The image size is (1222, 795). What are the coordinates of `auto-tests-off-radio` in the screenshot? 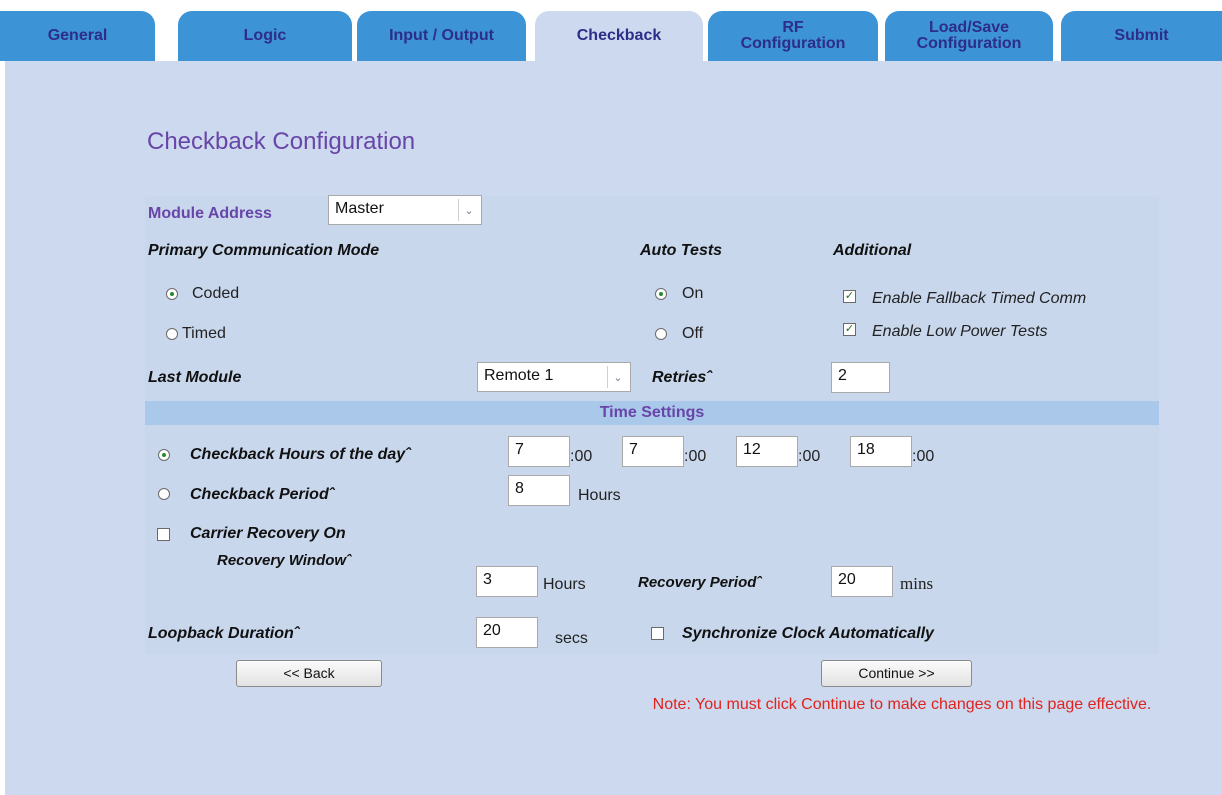 It's located at (661, 334).